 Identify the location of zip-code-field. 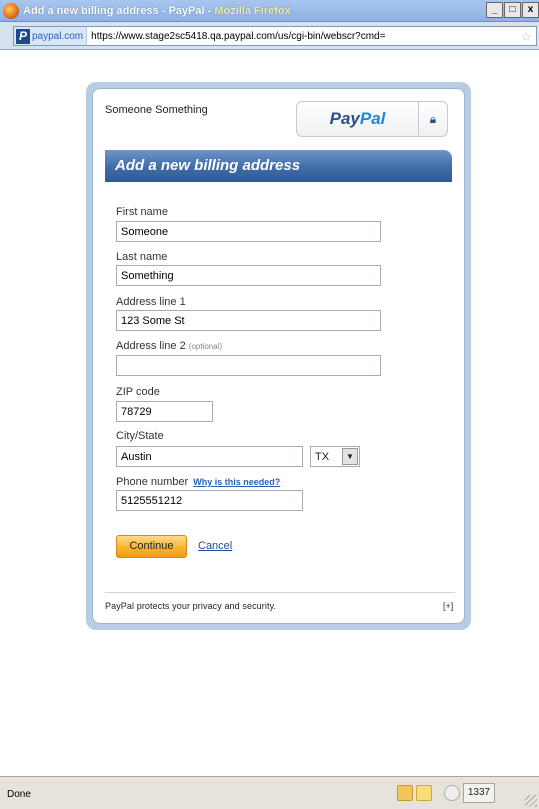
(164, 411).